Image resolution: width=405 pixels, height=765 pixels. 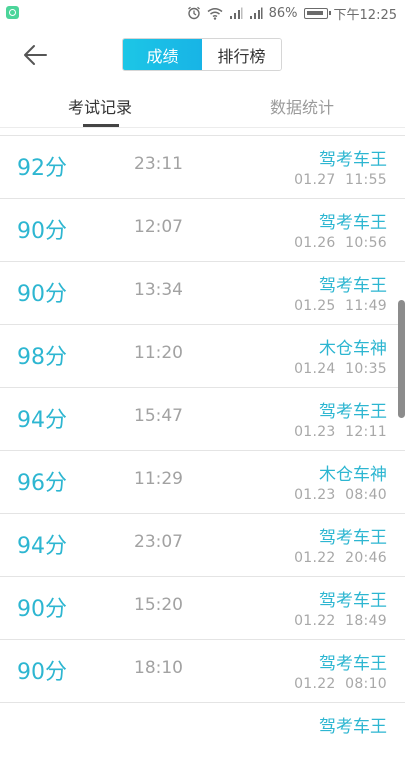 What do you see at coordinates (202, 166) in the screenshot?
I see `record-row: 92分 23:11 驾考车王 01.27 11:55` at bounding box center [202, 166].